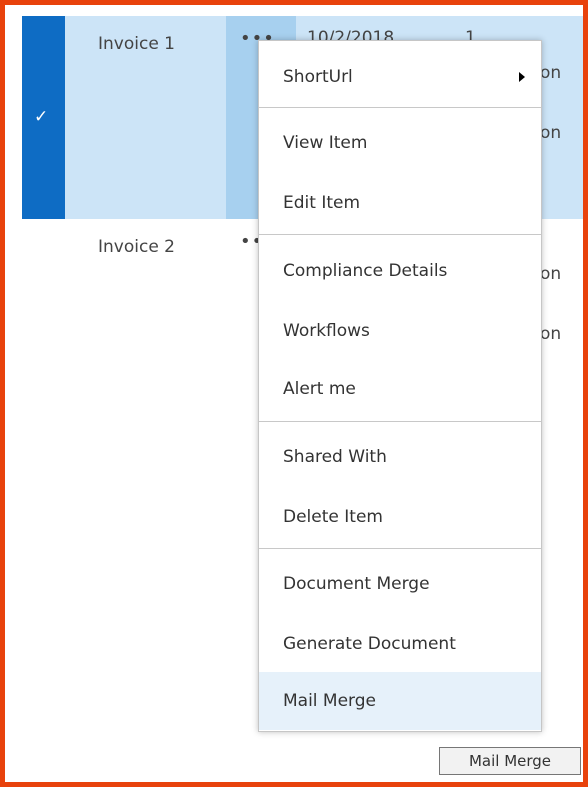  What do you see at coordinates (400, 701) in the screenshot?
I see `menu-item-mail-merge: Mail Merge` at bounding box center [400, 701].